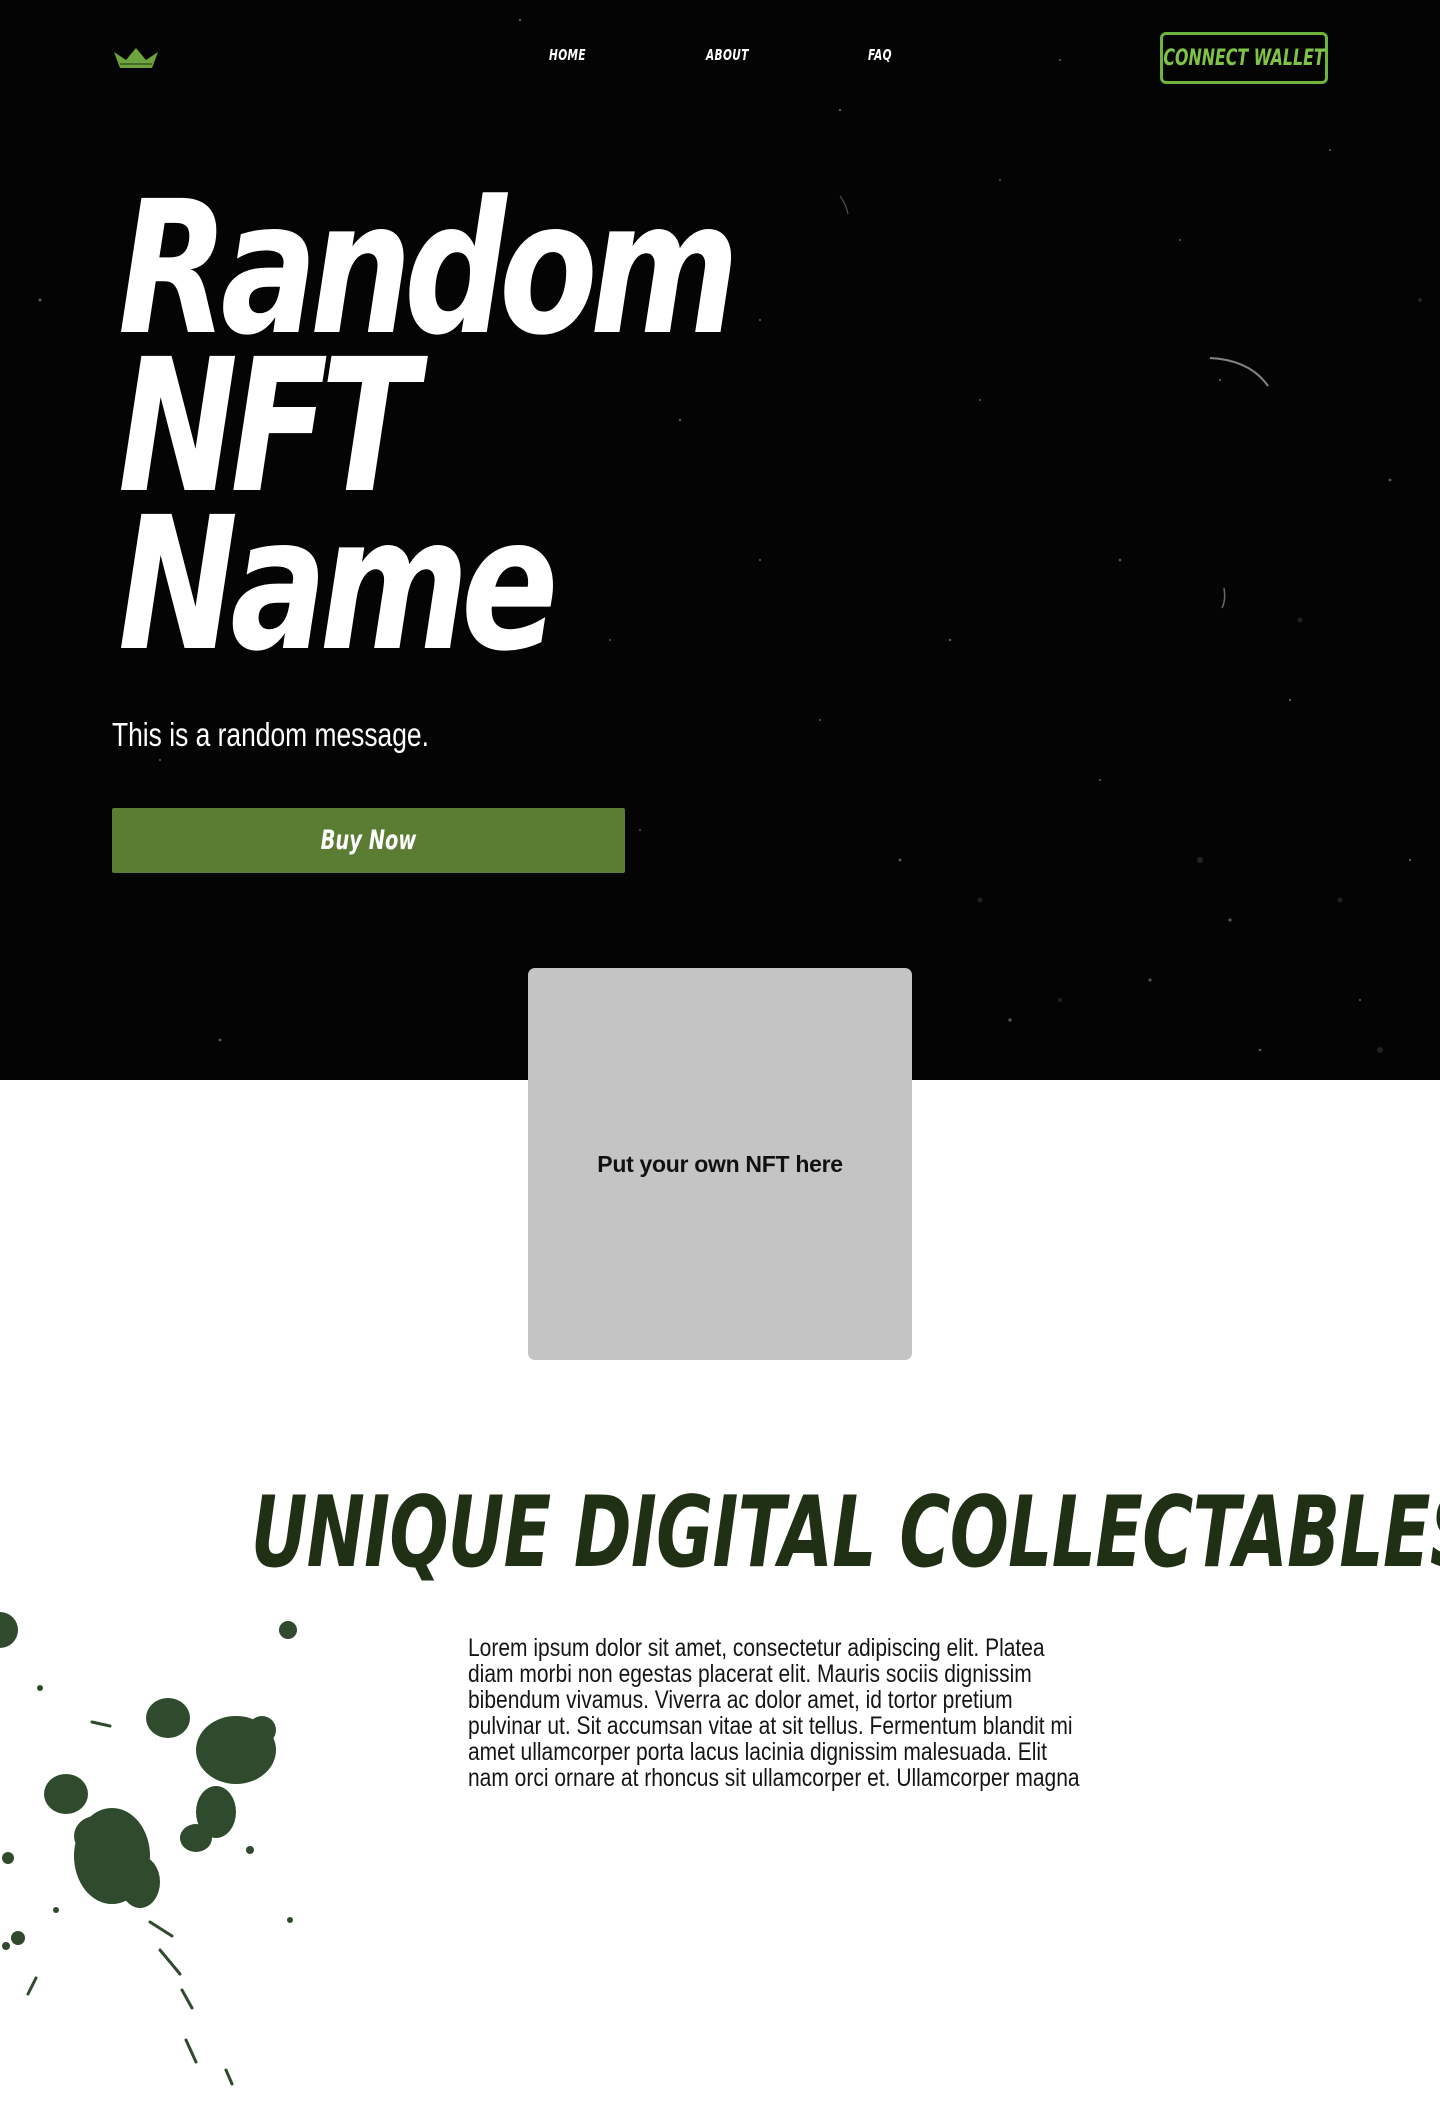 The width and height of the screenshot is (1440, 2112). Describe the element at coordinates (727, 55) in the screenshot. I see `nav-link-about: ABOUT` at that location.